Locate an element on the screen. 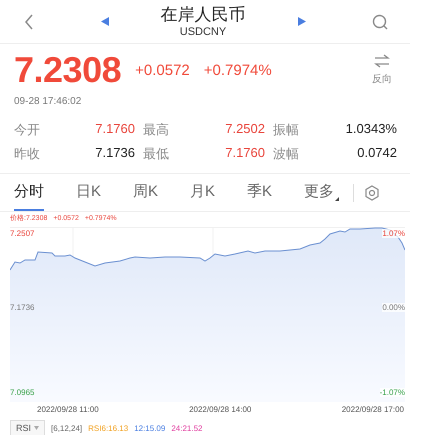 The width and height of the screenshot is (421, 435). stat-label: 昨收 is located at coordinates (27, 154).